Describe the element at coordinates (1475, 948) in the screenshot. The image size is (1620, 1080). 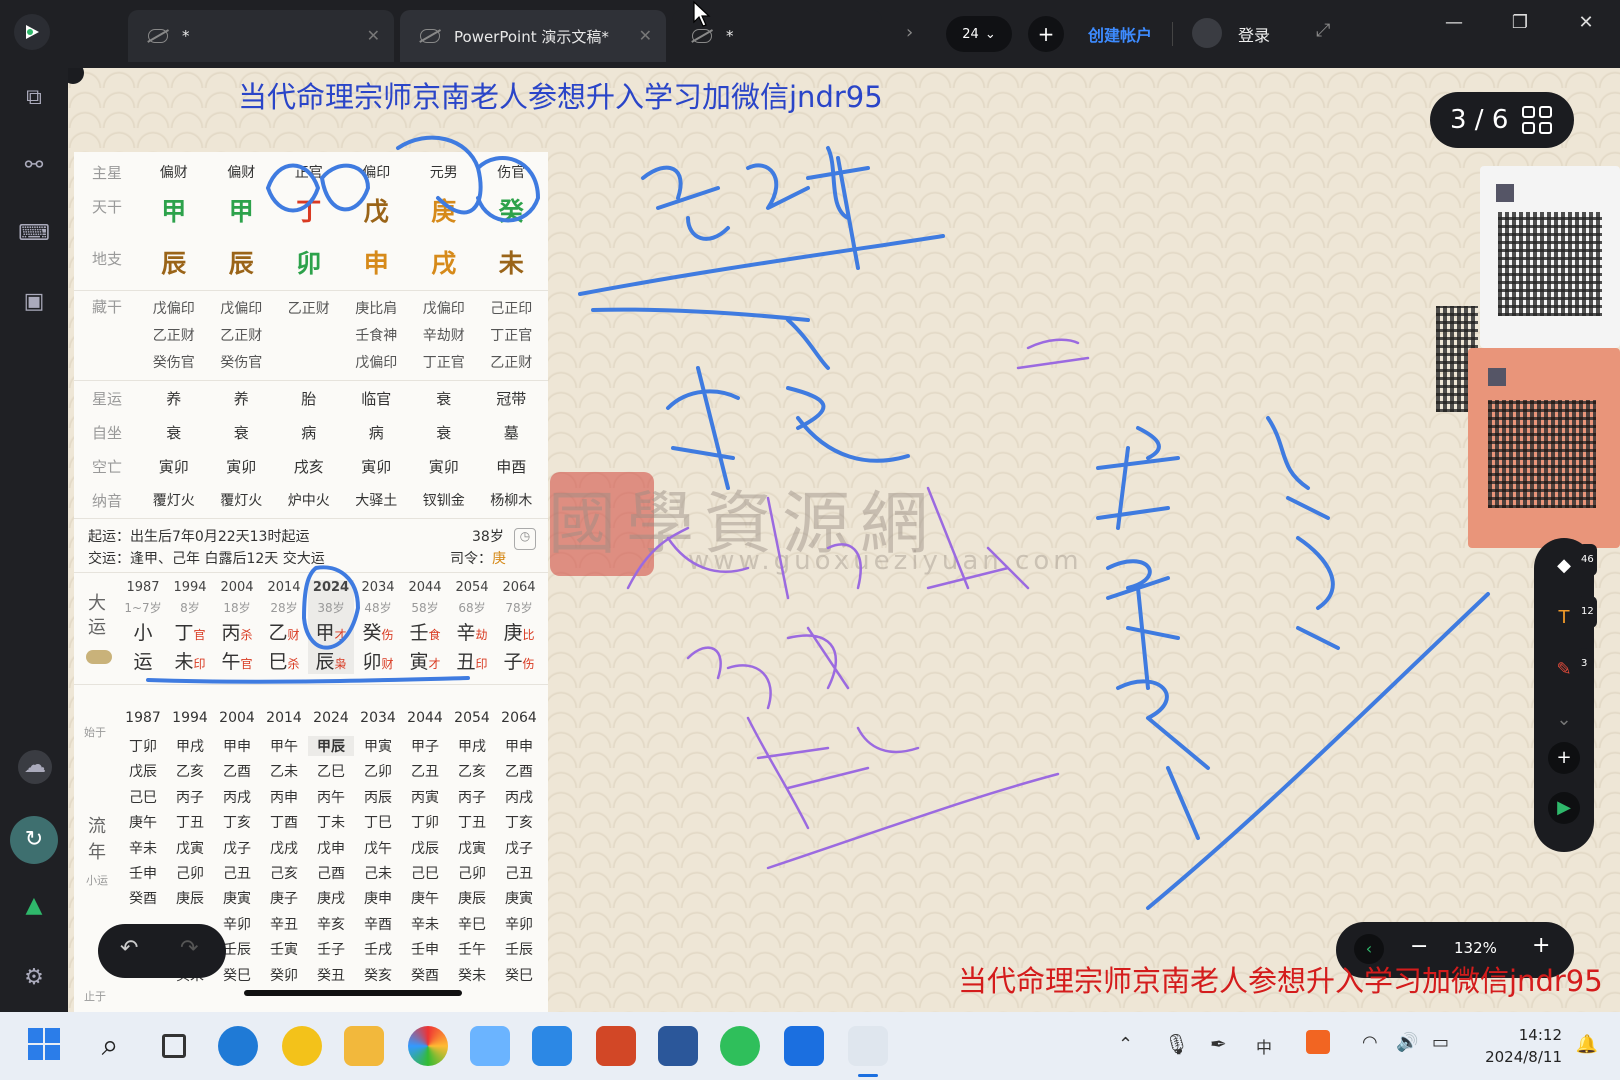
I see `zoom-level: 132%` at that location.